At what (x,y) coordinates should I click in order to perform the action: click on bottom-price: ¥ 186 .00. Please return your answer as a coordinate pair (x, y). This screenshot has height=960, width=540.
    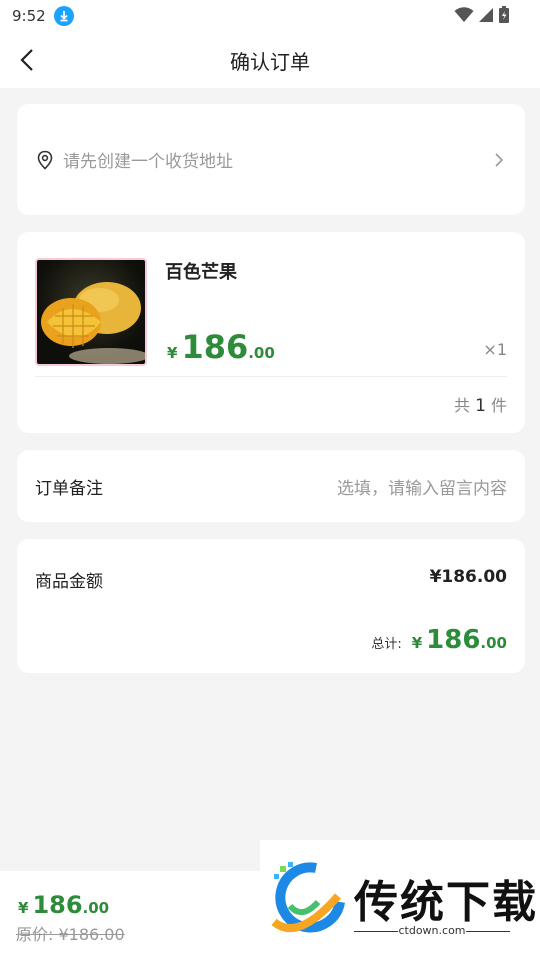
    Looking at the image, I should click on (63, 905).